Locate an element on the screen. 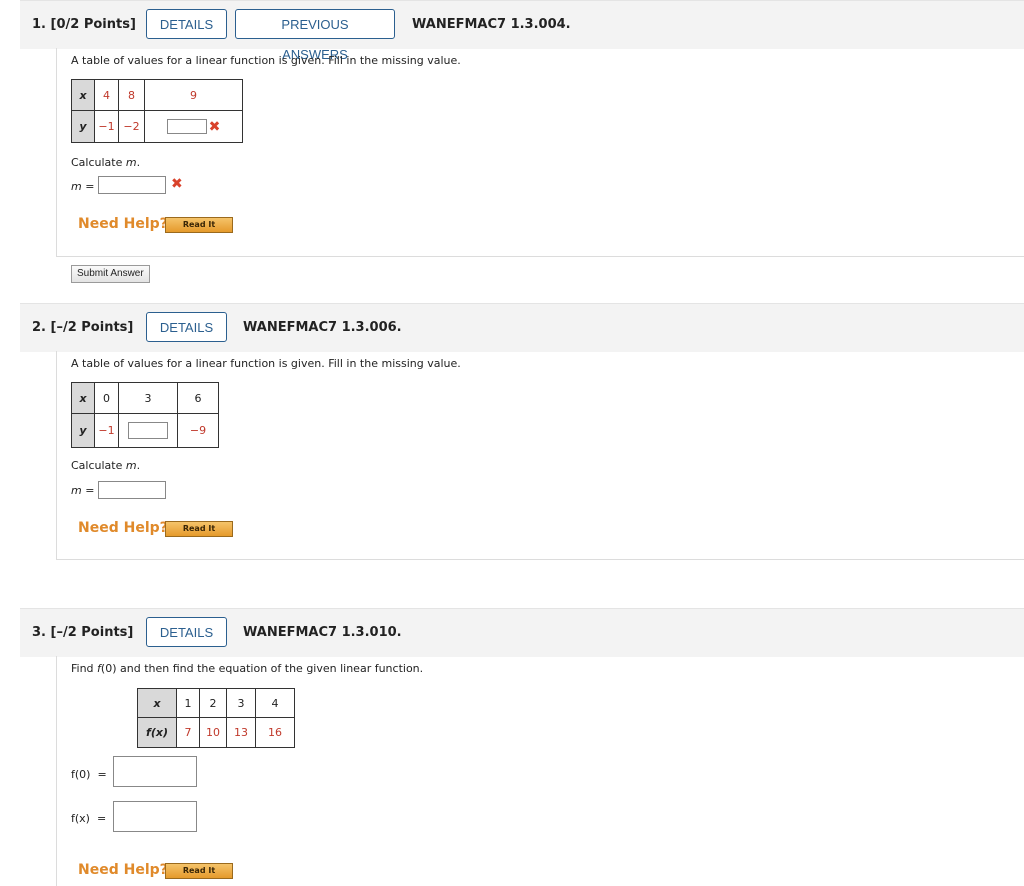 The width and height of the screenshot is (1024, 886). question-3-title: 3. [–/2 Points] is located at coordinates (83, 632).